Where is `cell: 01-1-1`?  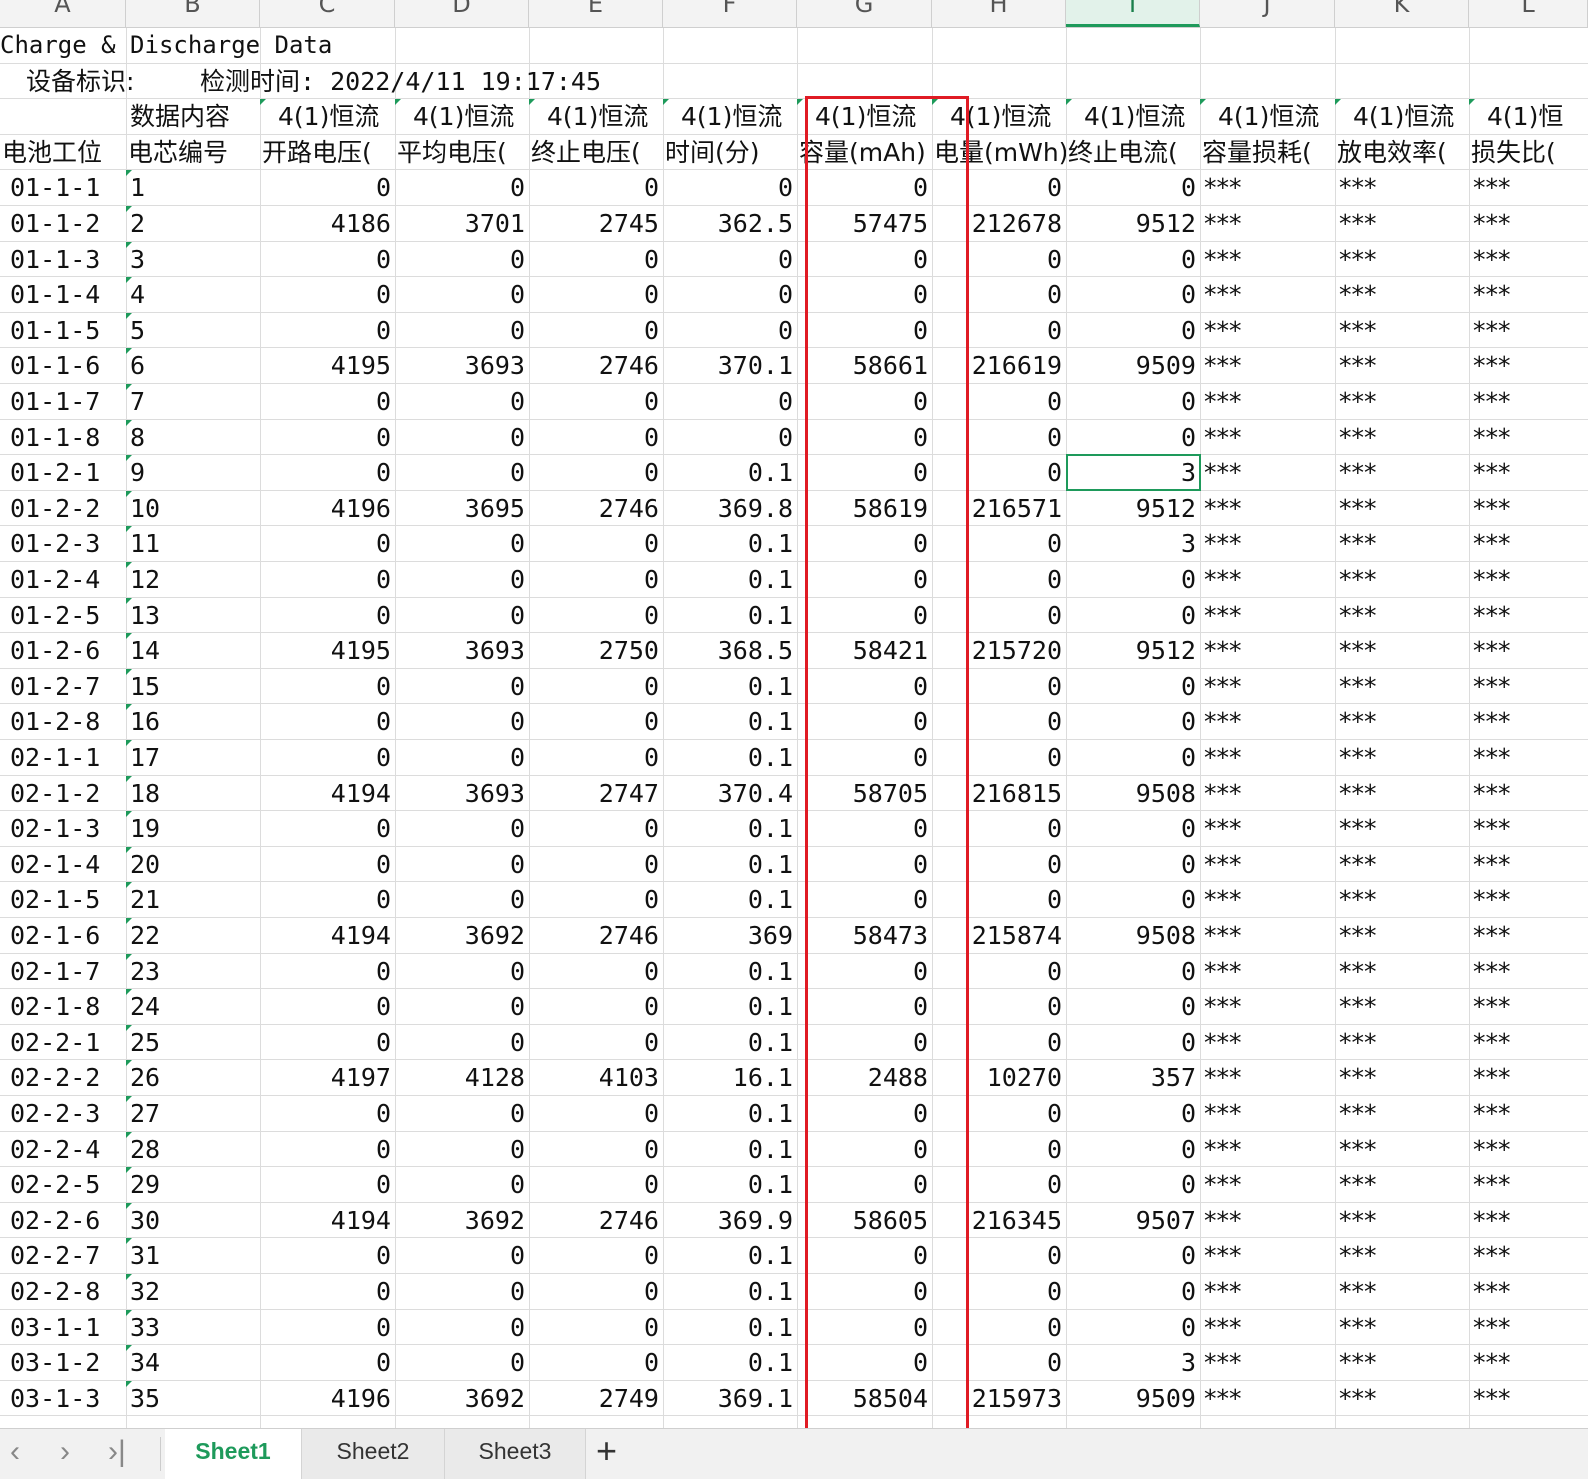 cell: 01-1-1 is located at coordinates (63, 188).